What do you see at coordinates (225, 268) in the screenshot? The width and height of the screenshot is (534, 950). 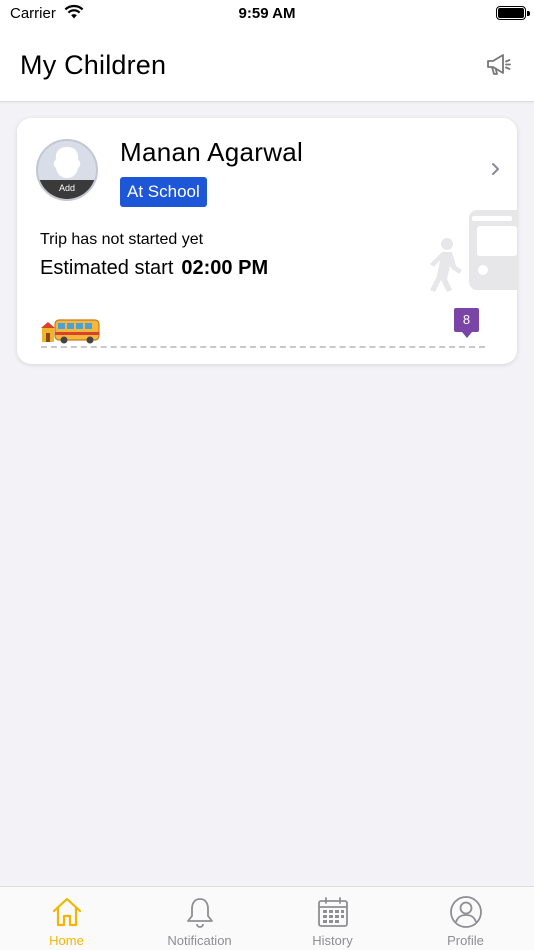 I see `estimated-start-time: 02:00 PM` at bounding box center [225, 268].